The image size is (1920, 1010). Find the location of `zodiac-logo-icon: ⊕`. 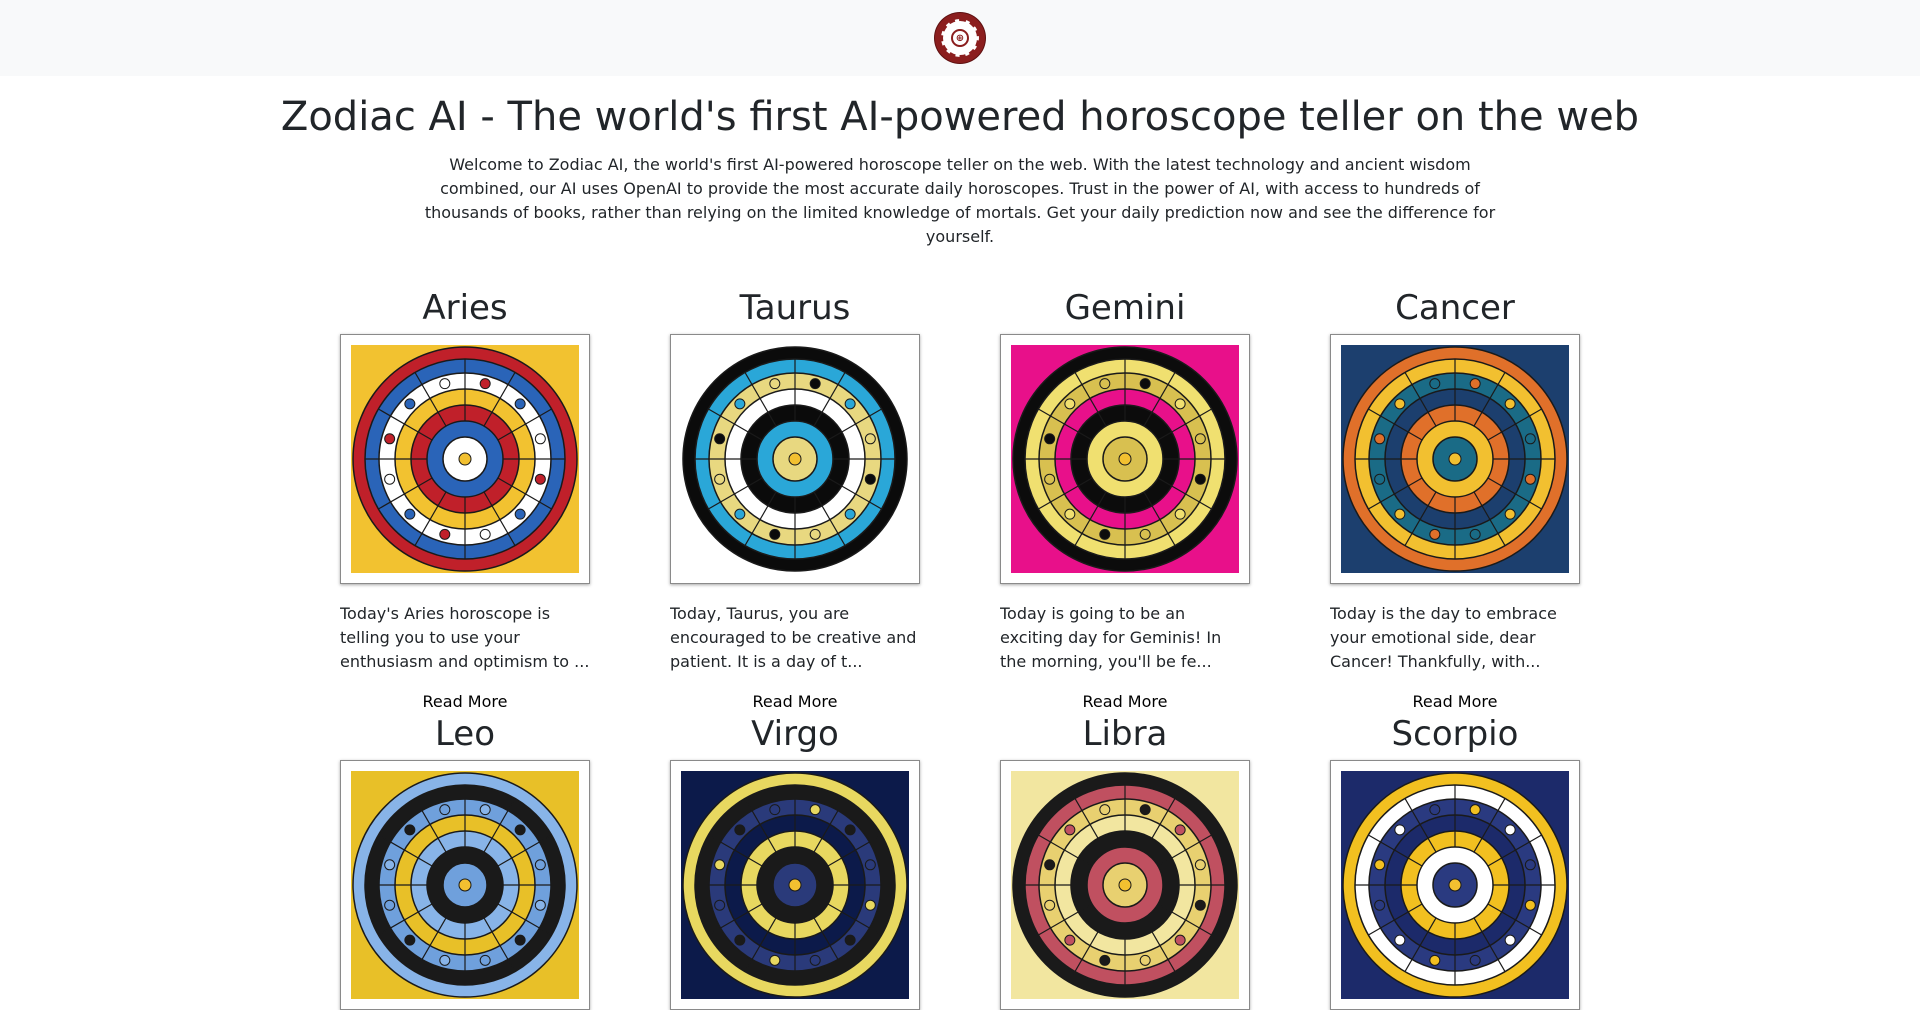

zodiac-logo-icon: ⊕ is located at coordinates (960, 38).